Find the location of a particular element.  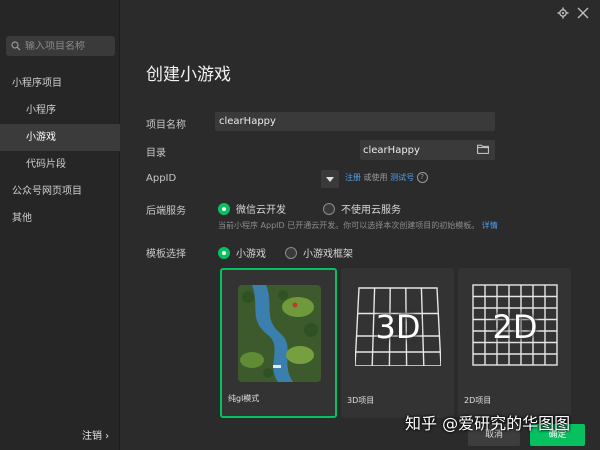

appid-links: 注册 或使用 测试号 ? is located at coordinates (386, 177).